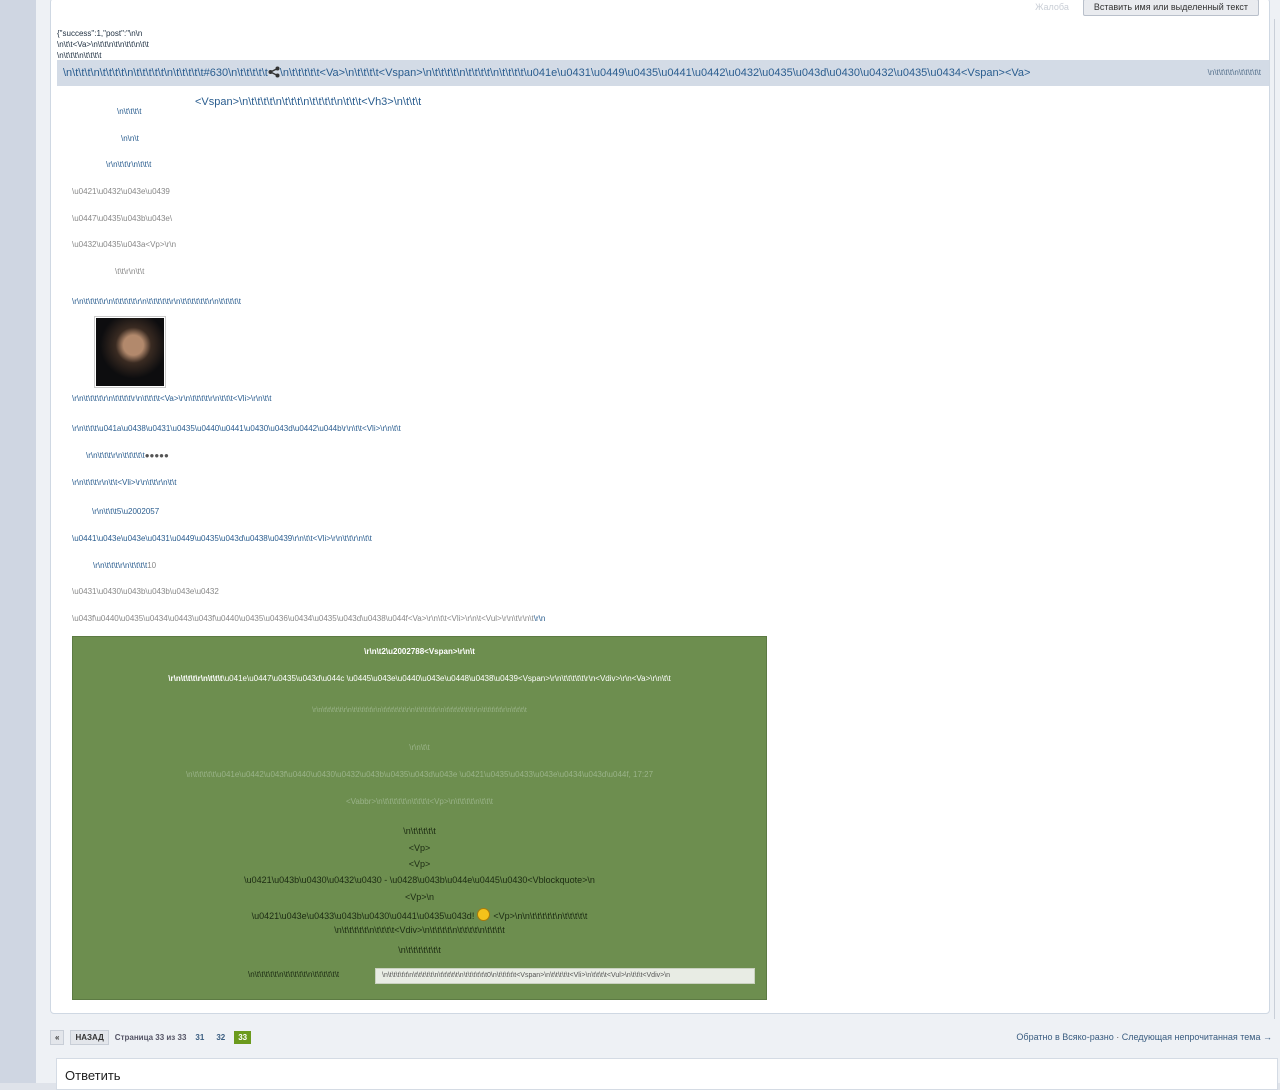  Describe the element at coordinates (93, 1075) in the screenshot. I see `reply-title: Ответить` at that location.